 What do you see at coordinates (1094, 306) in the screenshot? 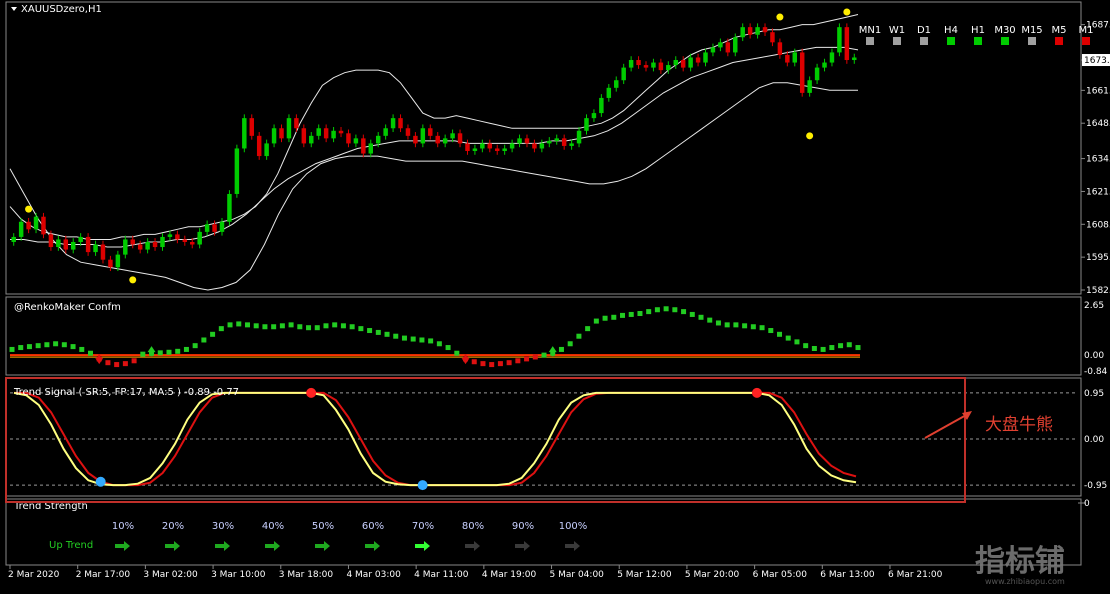
I see `renko-tick-label: 2.65` at bounding box center [1094, 306].